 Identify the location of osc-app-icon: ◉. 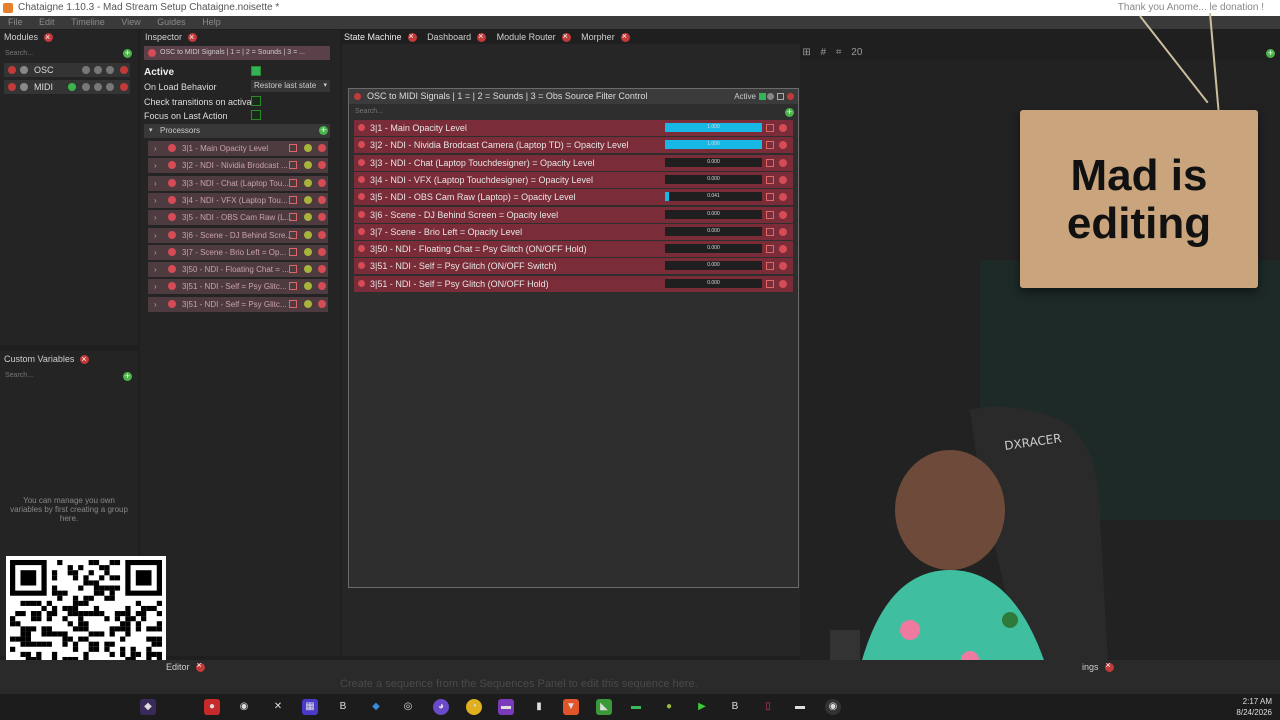
(833, 707).